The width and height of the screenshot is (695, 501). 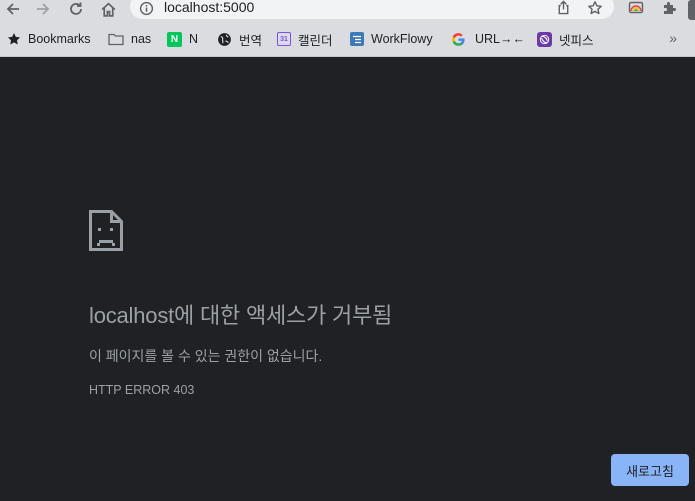 What do you see at coordinates (673, 38) in the screenshot?
I see `bookmarks-overflow-button: »` at bounding box center [673, 38].